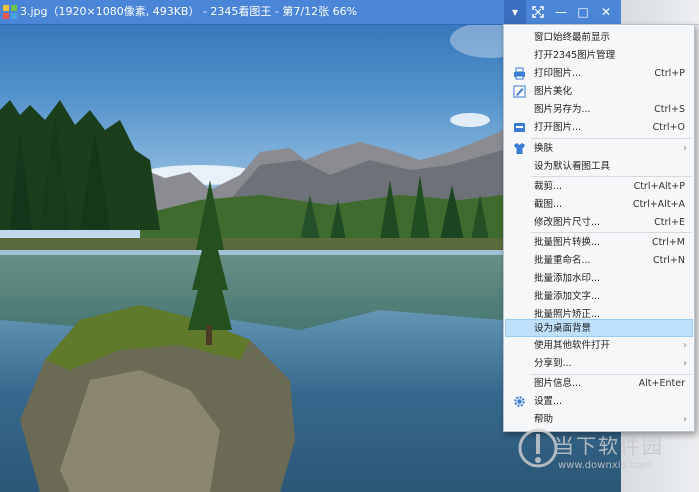 Image resolution: width=699 pixels, height=492 pixels. I want to click on menu-item-crop: 裁剪... Ctrl+Alt+P, so click(599, 186).